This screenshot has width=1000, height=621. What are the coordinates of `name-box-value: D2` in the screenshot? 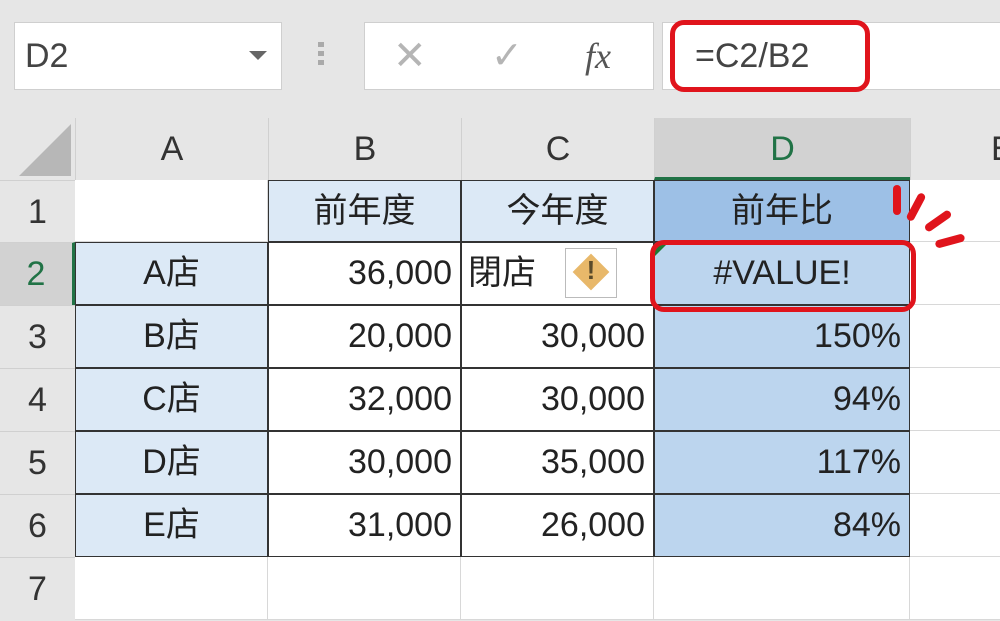 It's located at (47, 56).